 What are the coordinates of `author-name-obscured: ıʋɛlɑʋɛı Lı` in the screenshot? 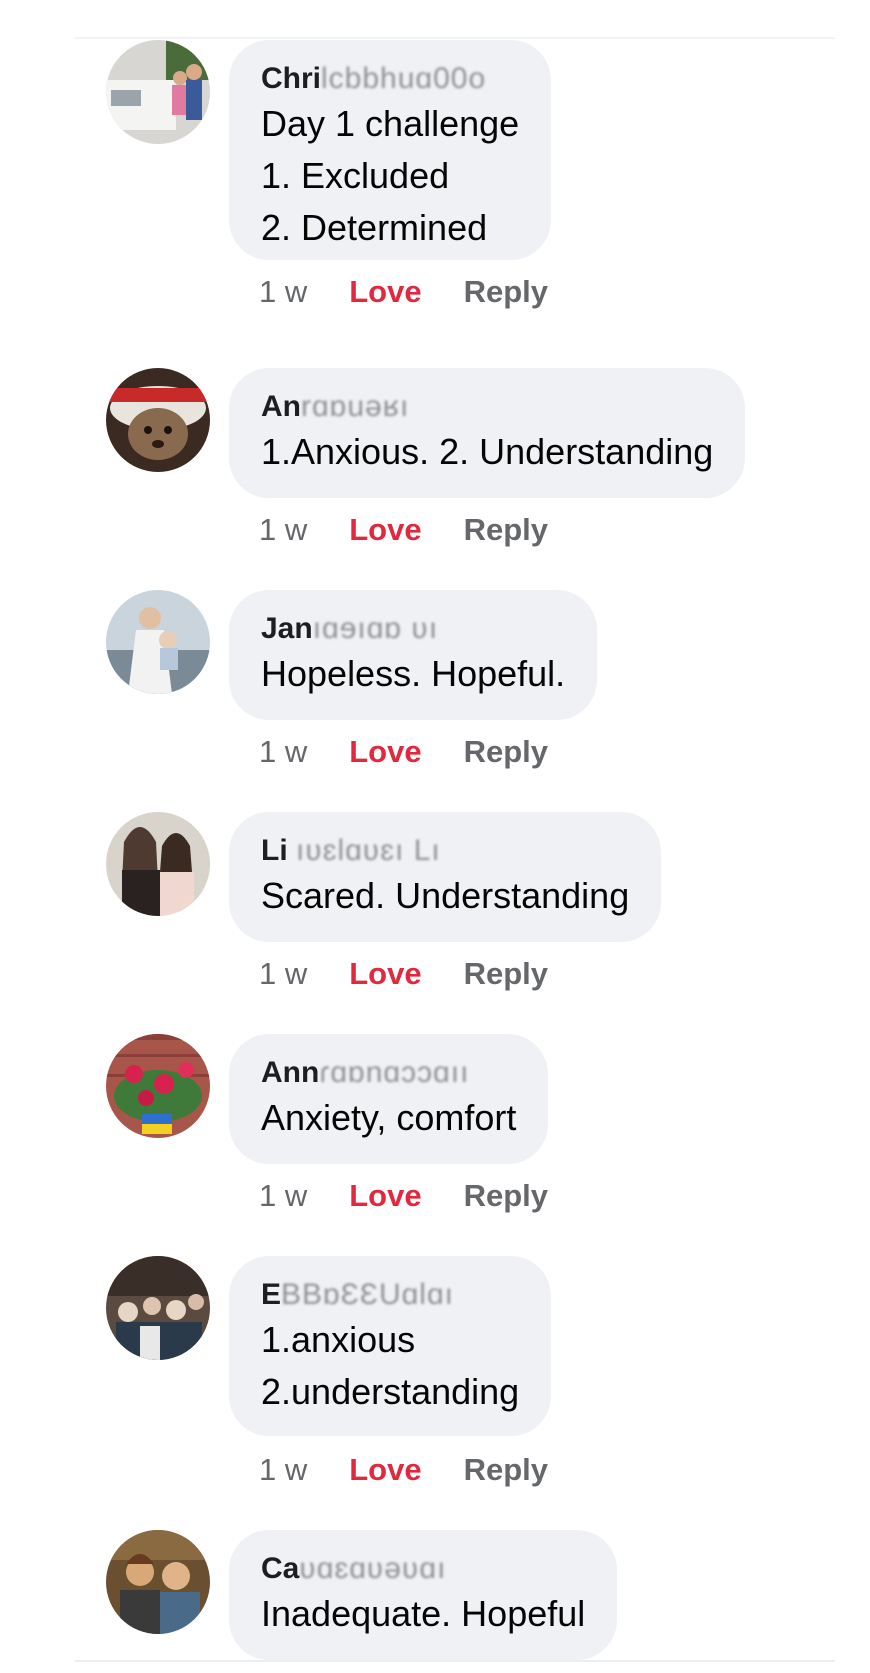 It's located at (368, 850).